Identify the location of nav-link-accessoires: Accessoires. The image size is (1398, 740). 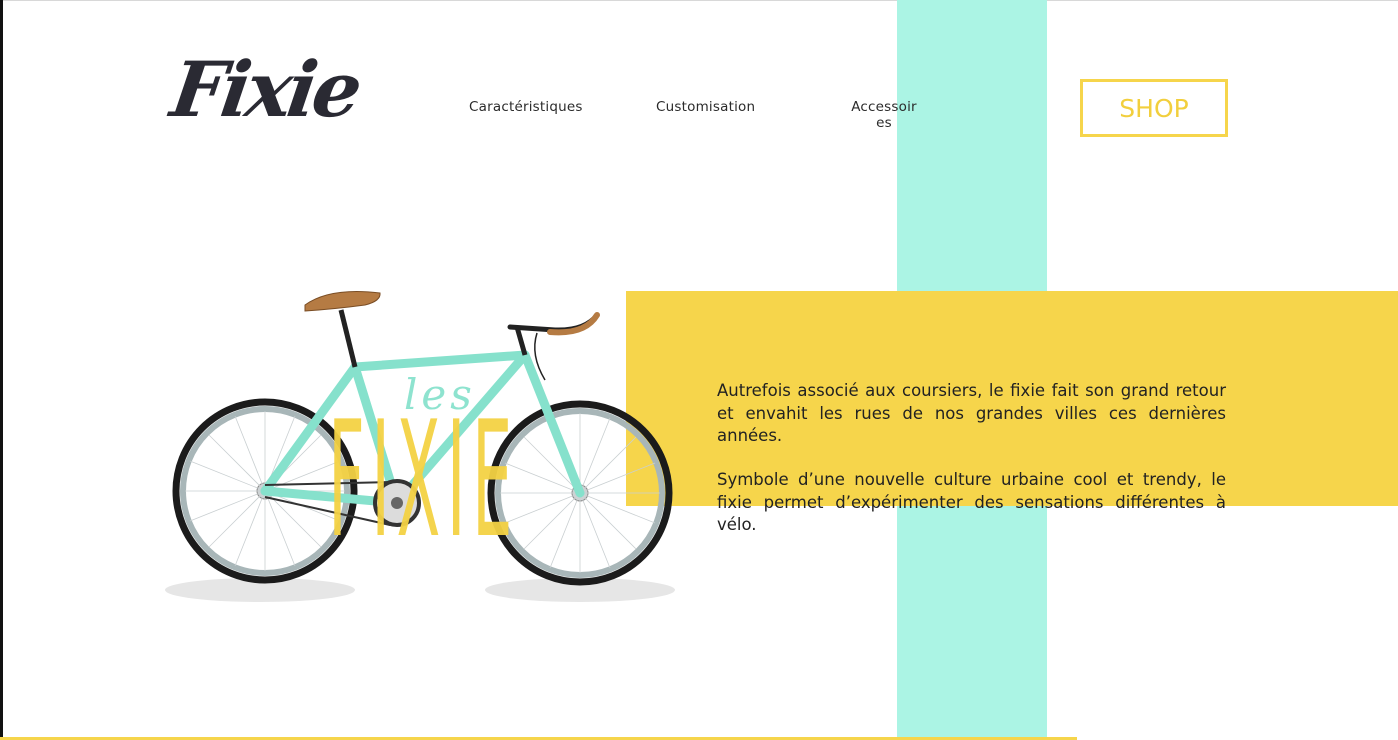
(884, 115).